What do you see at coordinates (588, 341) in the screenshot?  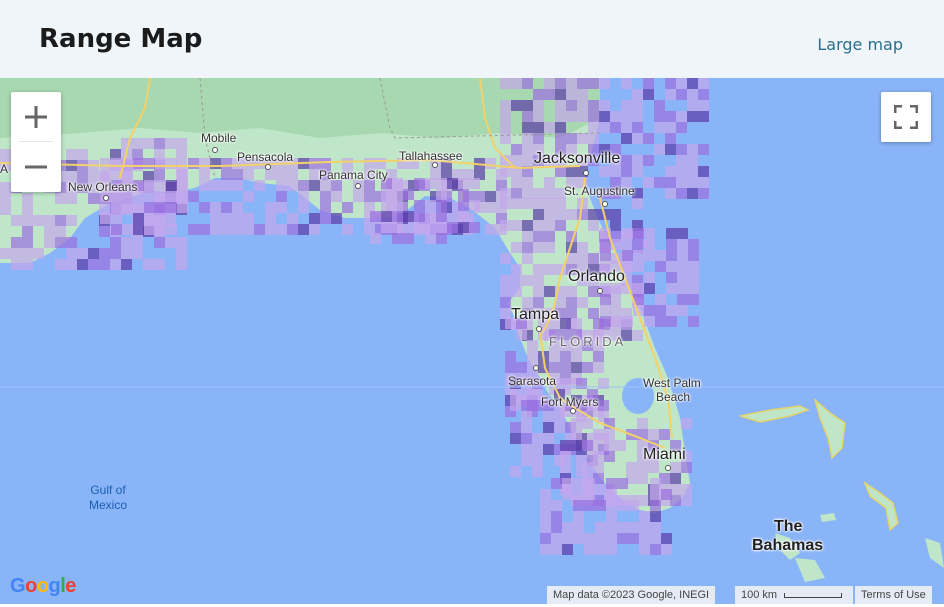 I see `map-label-florida: FLORIDA` at bounding box center [588, 341].